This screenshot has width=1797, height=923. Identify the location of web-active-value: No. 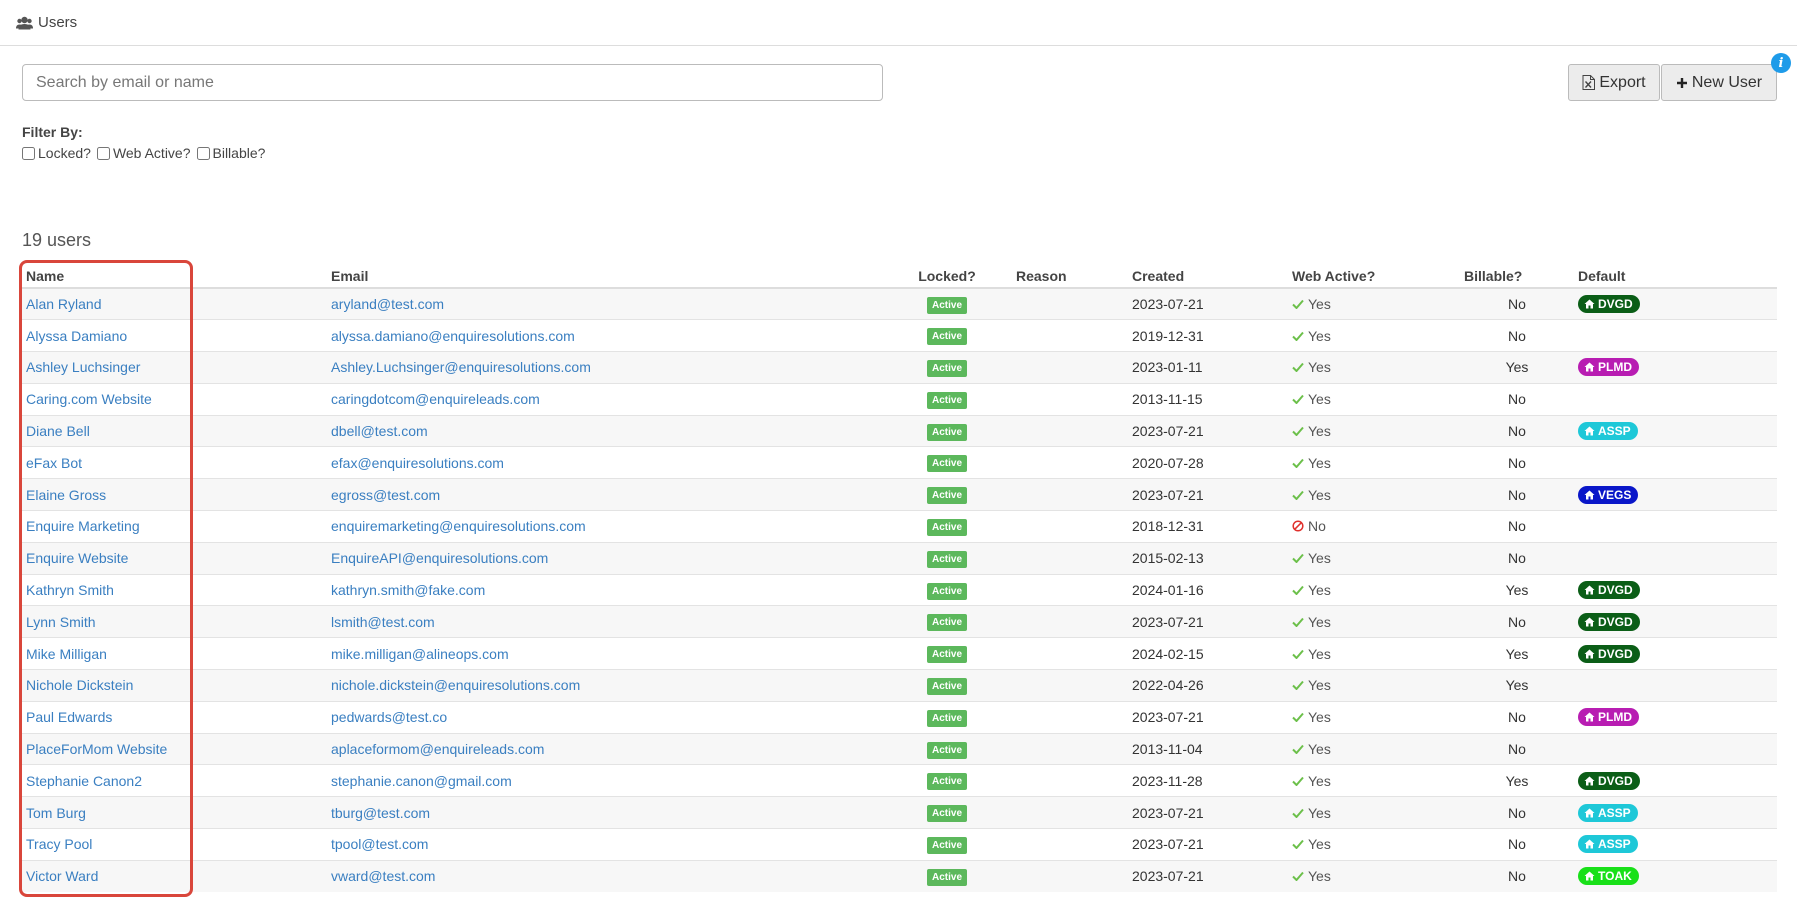
(1317, 525).